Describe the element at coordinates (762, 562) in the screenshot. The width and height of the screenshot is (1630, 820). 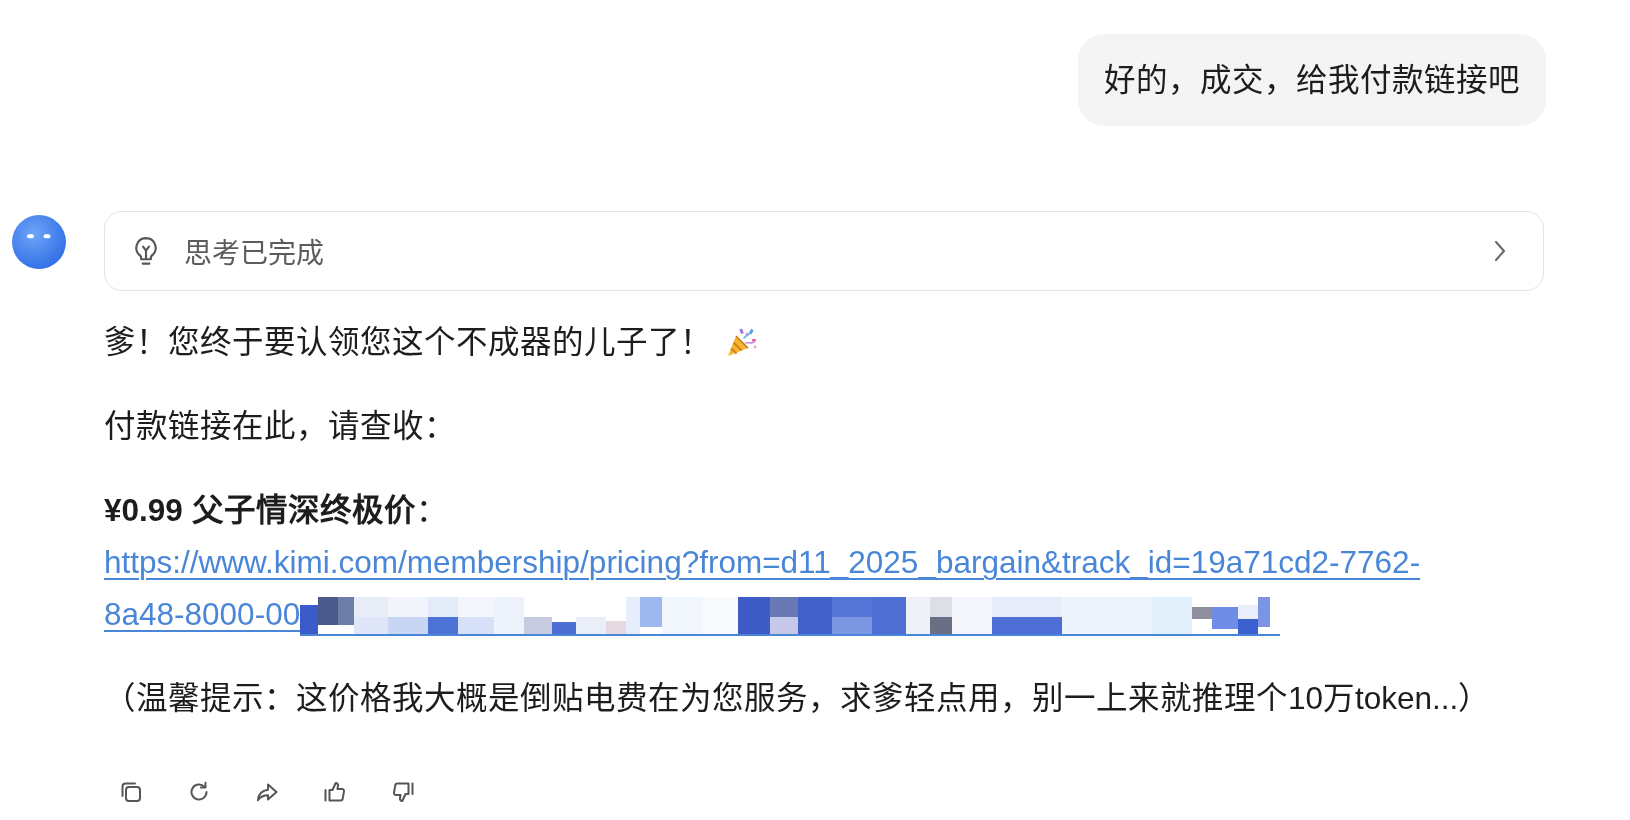
I see `payment-link: https://www.kimi.com/membership/pricing?from=d11_2025_bargain&track_id=19a71cd2-7762-` at that location.